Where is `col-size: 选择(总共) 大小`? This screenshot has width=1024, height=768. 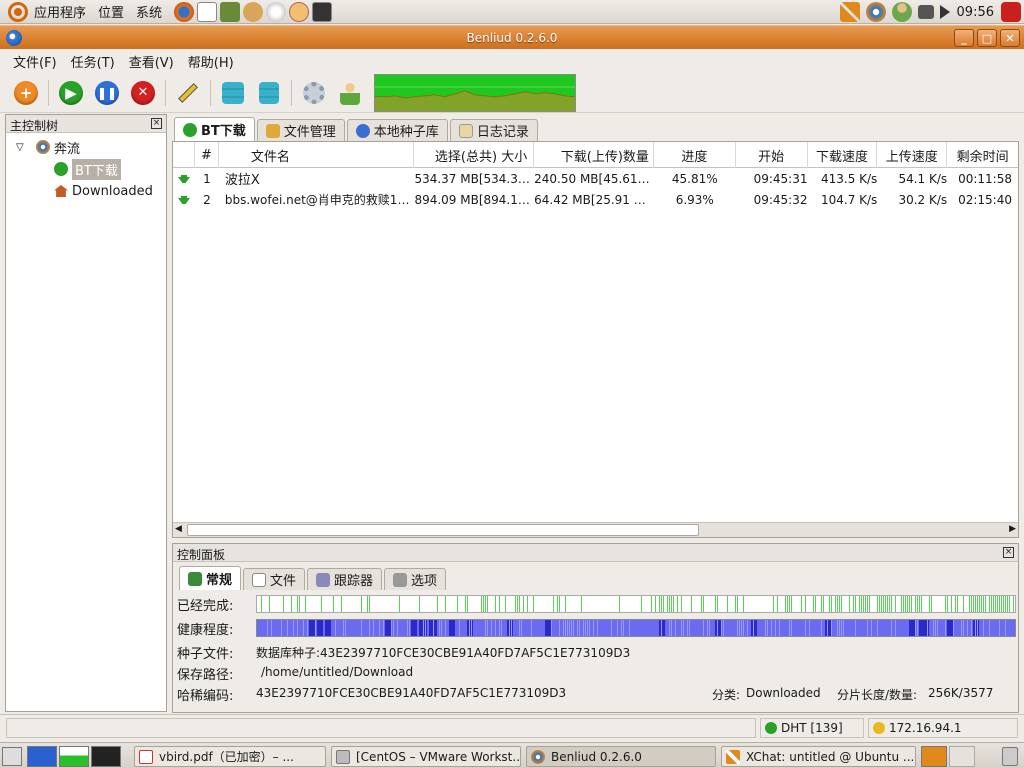 col-size: 选择(总共) 大小 is located at coordinates (474, 155).